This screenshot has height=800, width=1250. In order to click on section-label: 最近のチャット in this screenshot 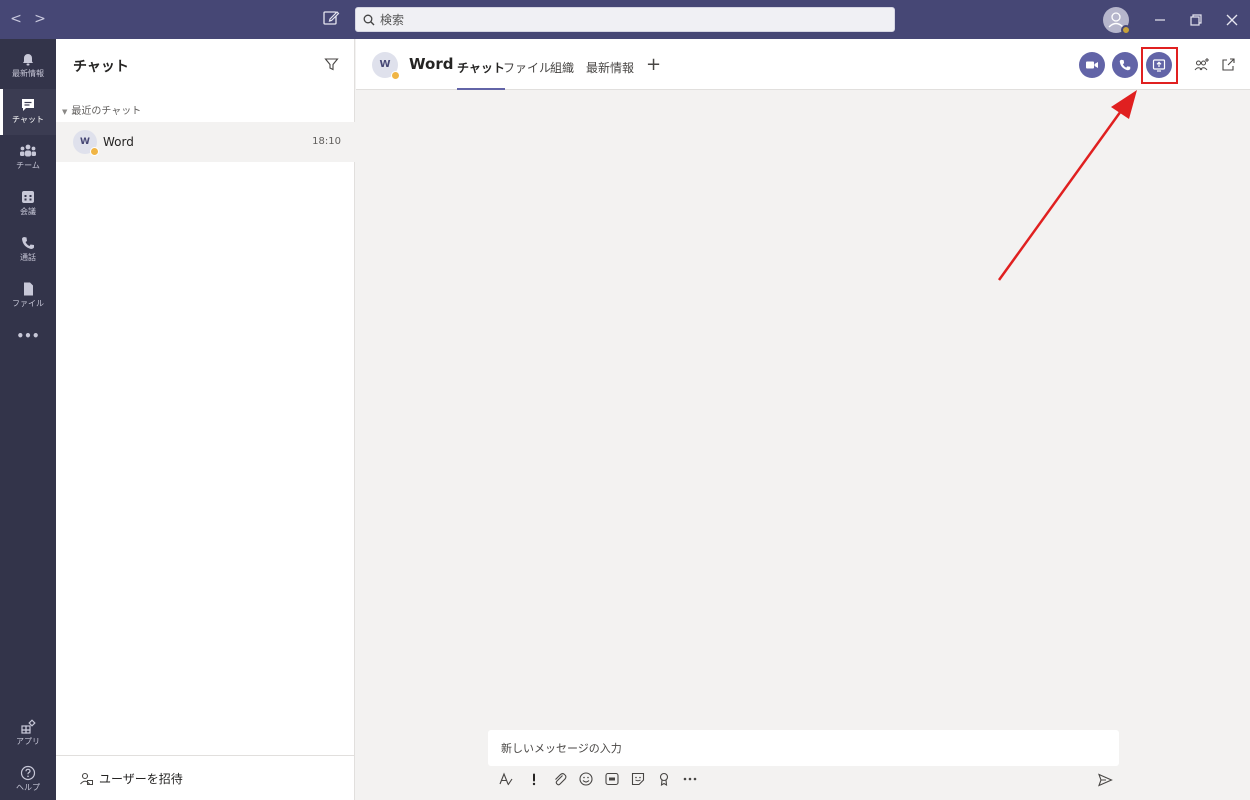, I will do `click(106, 111)`.